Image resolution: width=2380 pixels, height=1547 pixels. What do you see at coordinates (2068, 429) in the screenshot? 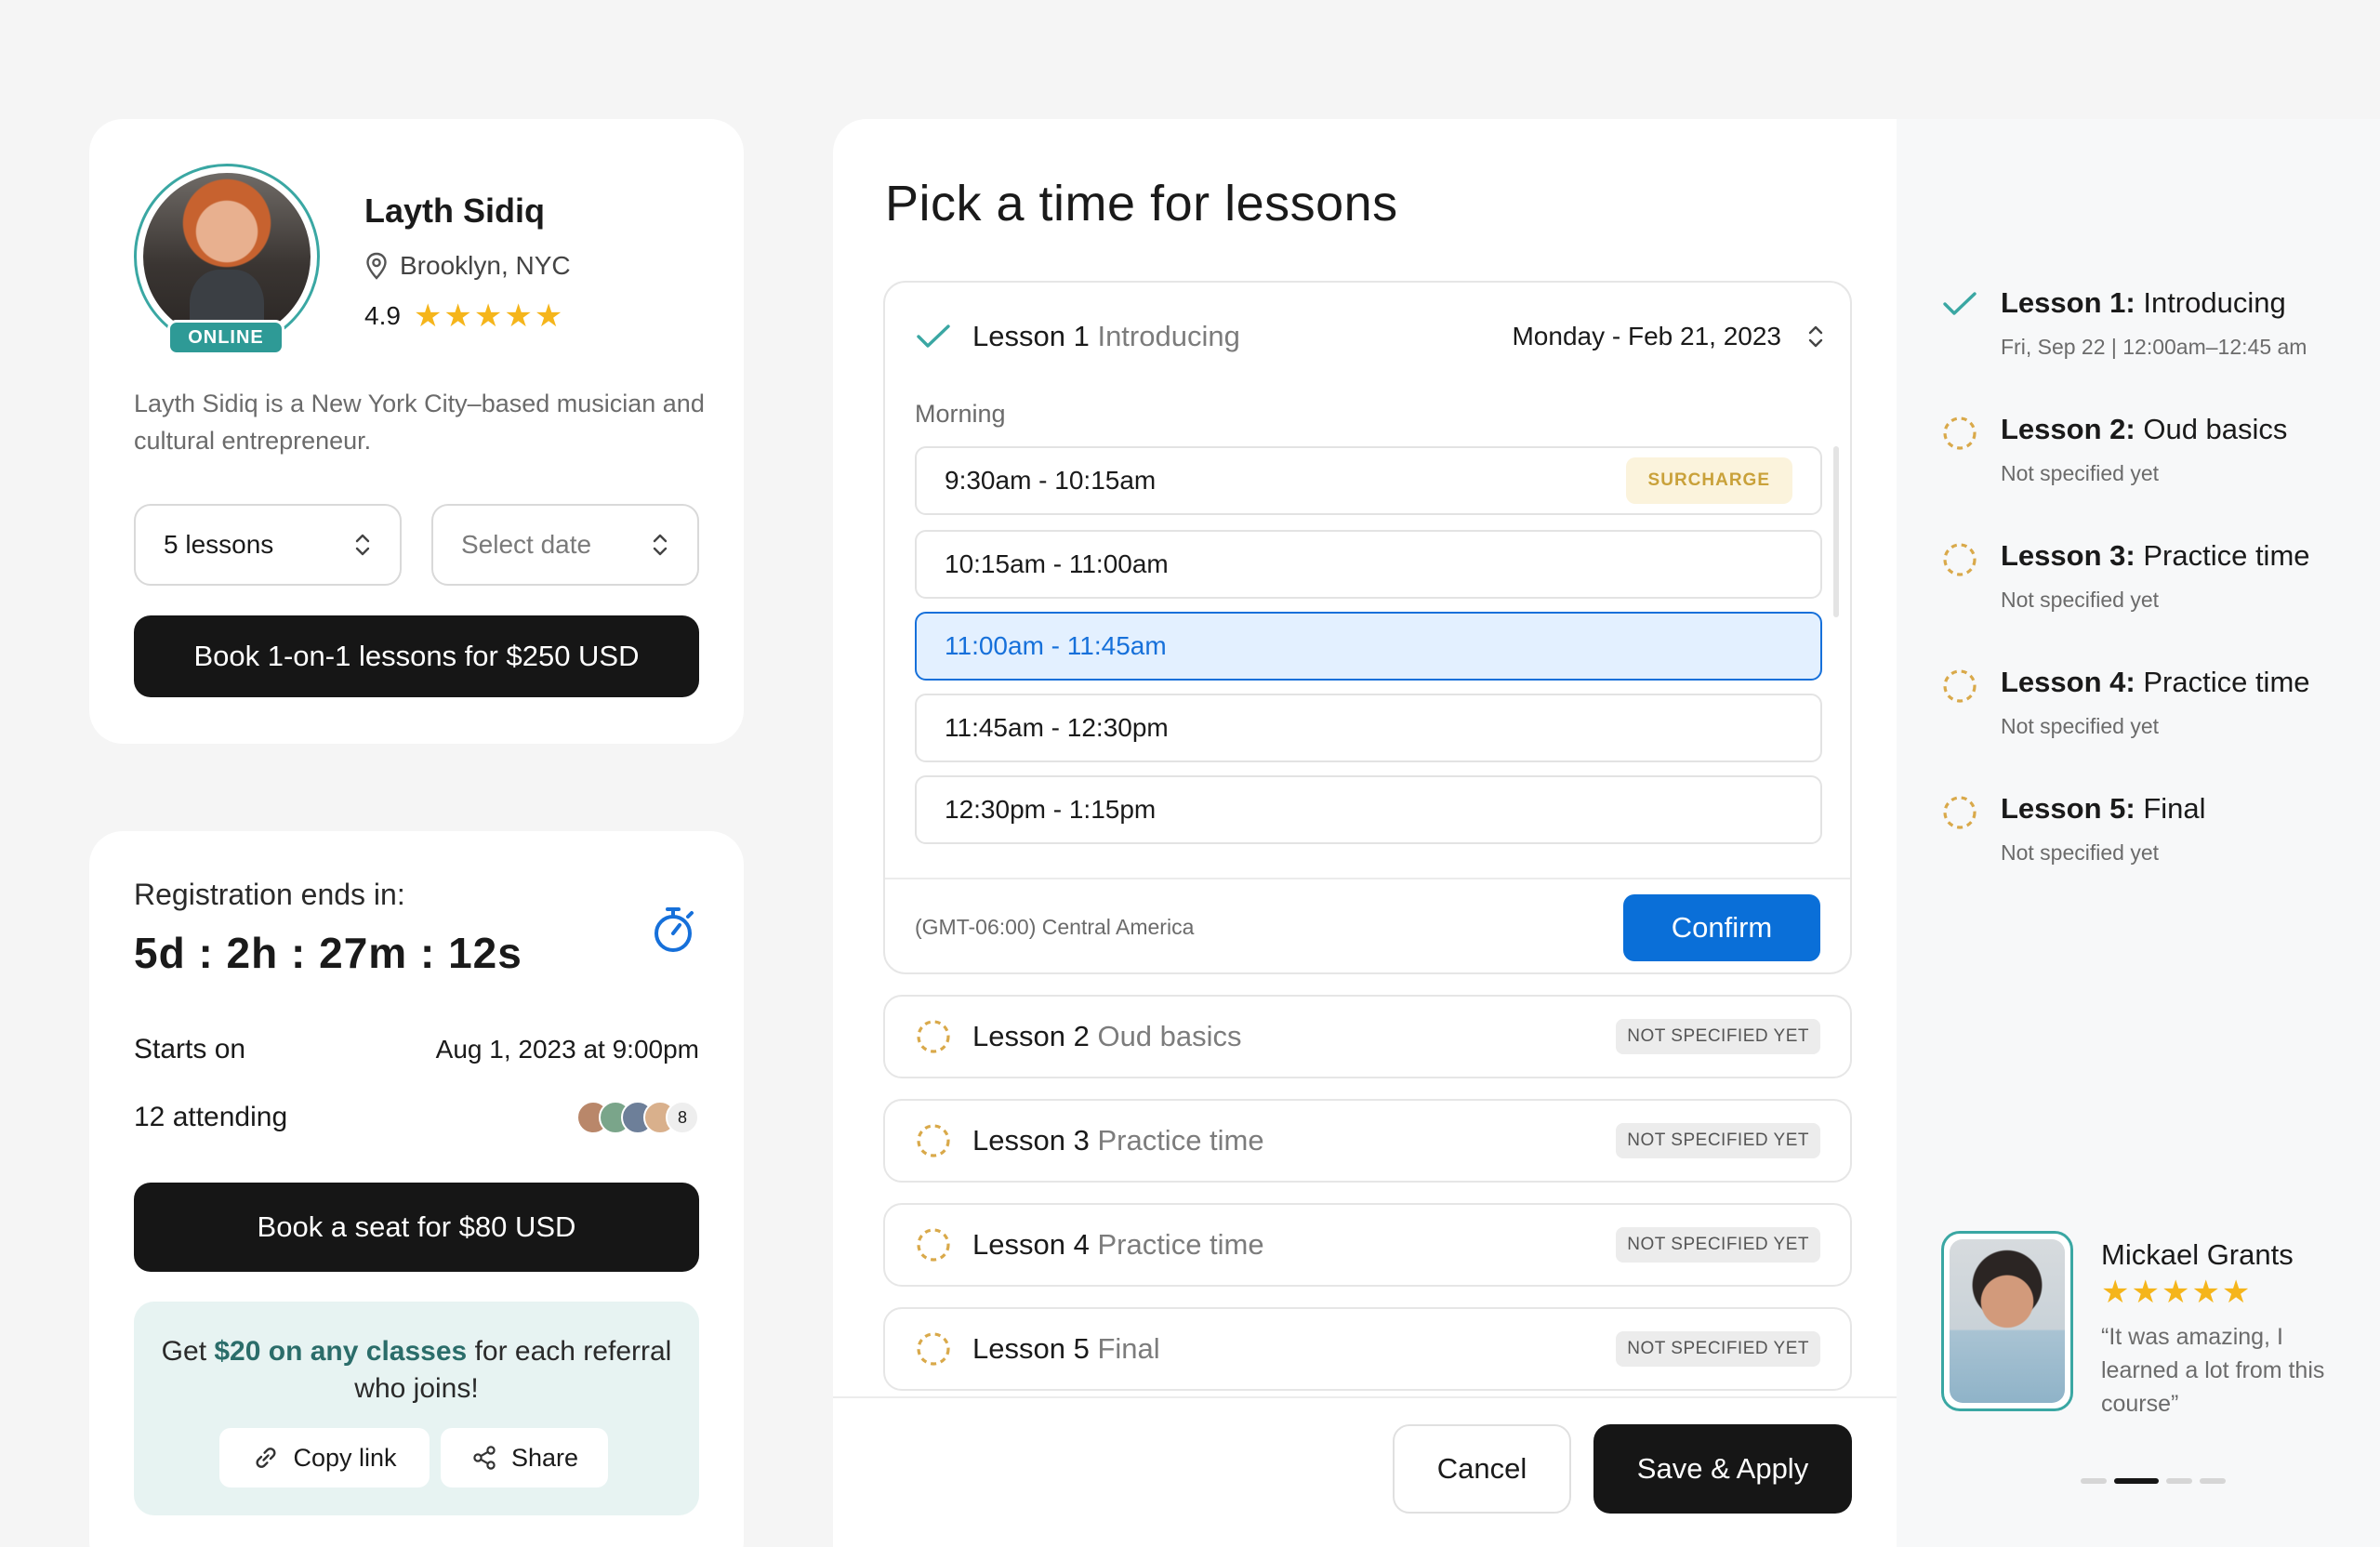
I see `summary-step-label: Lesson 2:` at bounding box center [2068, 429].